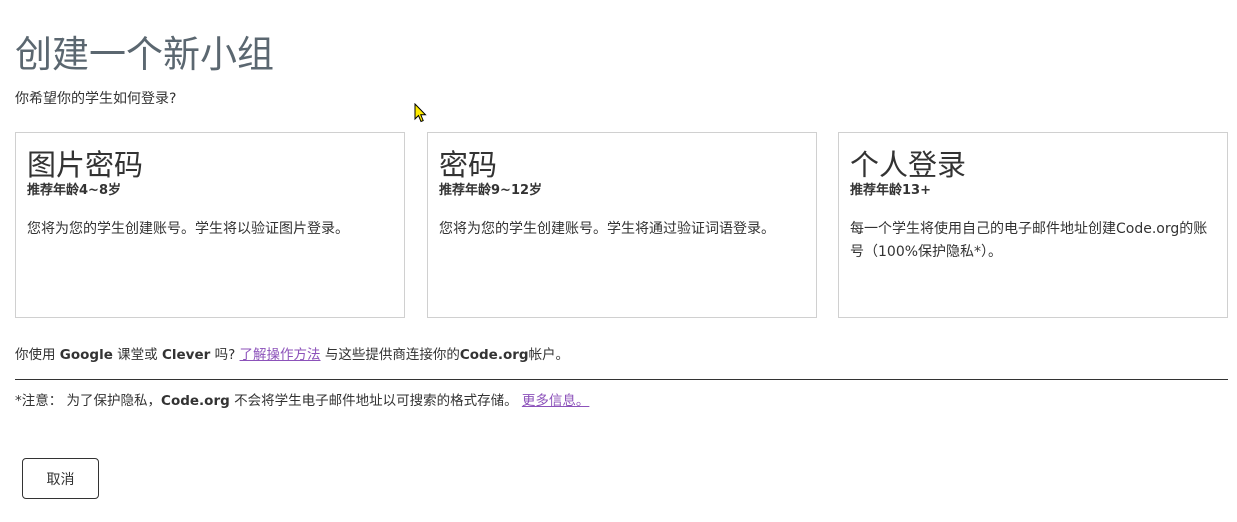 The width and height of the screenshot is (1237, 522). Describe the element at coordinates (375, 401) in the screenshot. I see `note-text: 不会将学生电子邮件地址以可搜索的格式存储。` at that location.